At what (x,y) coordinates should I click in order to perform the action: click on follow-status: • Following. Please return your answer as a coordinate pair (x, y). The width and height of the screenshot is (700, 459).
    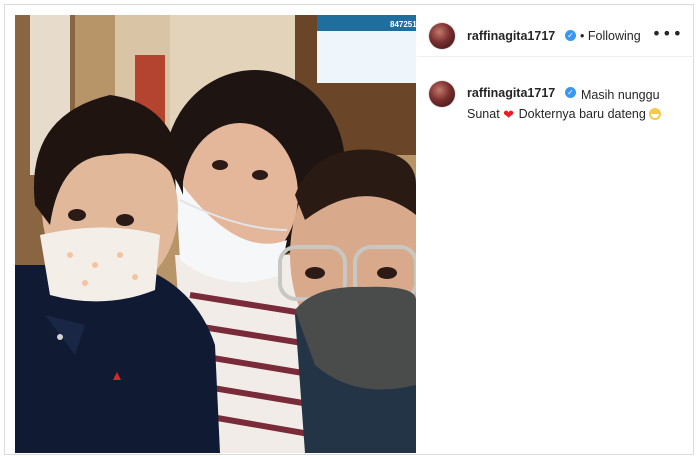
    Looking at the image, I should click on (610, 36).